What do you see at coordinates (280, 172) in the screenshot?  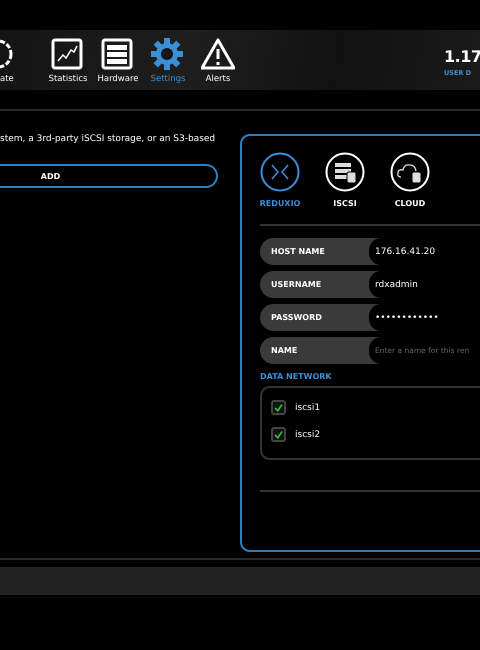 I see `arrows-icon` at bounding box center [280, 172].